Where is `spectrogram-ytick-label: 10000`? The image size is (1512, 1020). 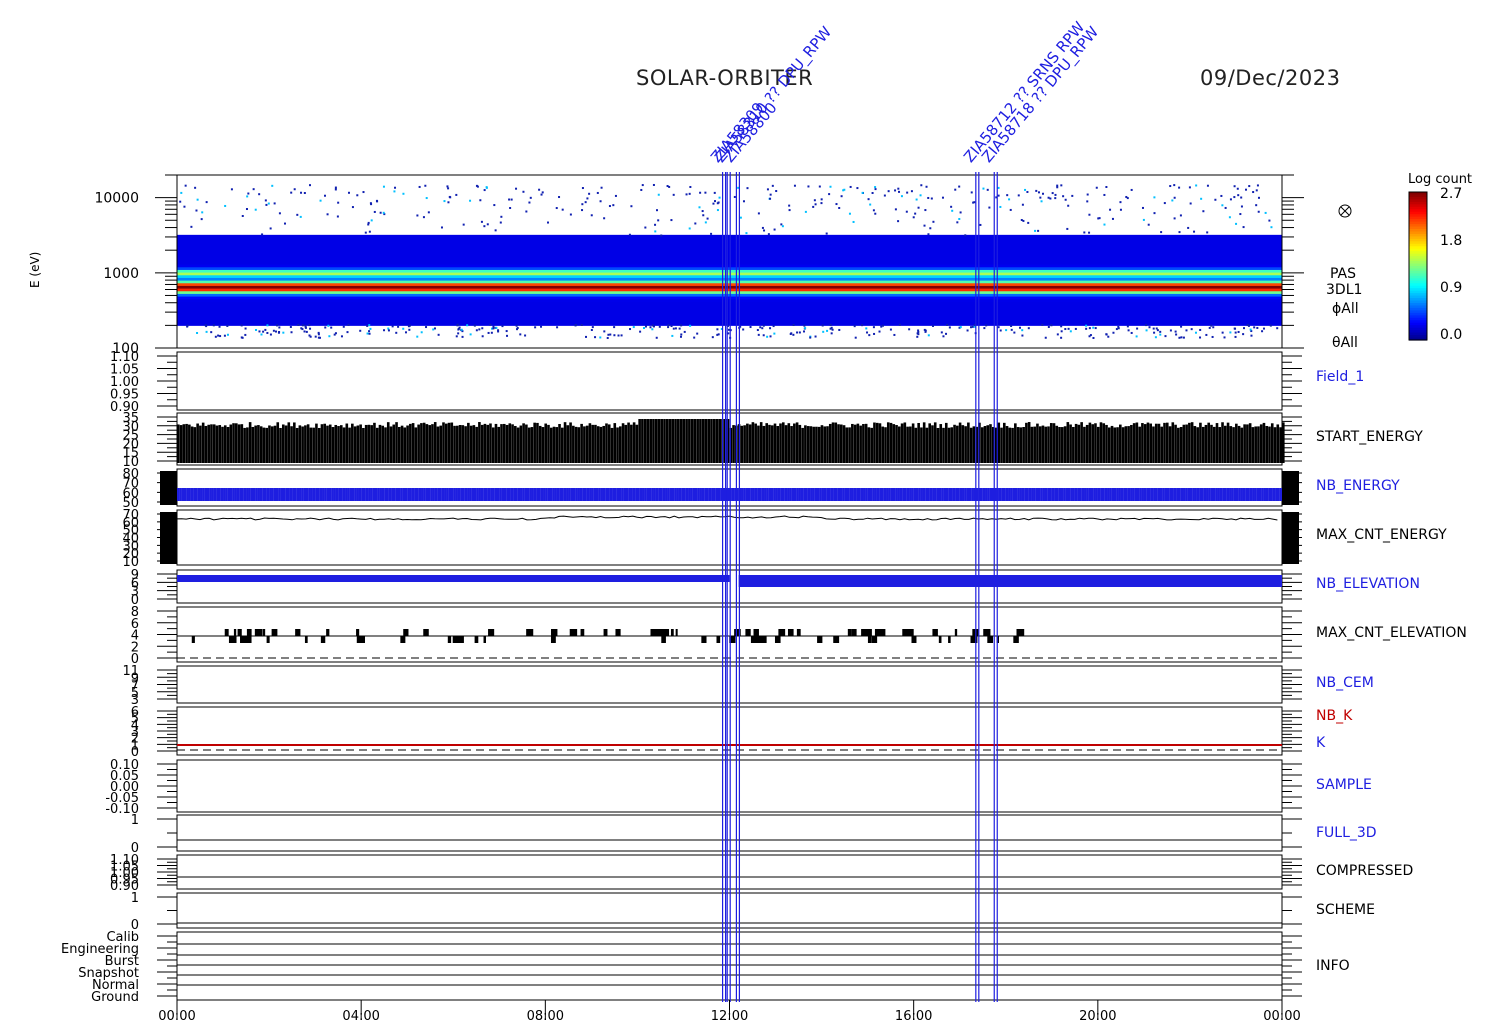 spectrogram-ytick-label: 10000 is located at coordinates (116, 199).